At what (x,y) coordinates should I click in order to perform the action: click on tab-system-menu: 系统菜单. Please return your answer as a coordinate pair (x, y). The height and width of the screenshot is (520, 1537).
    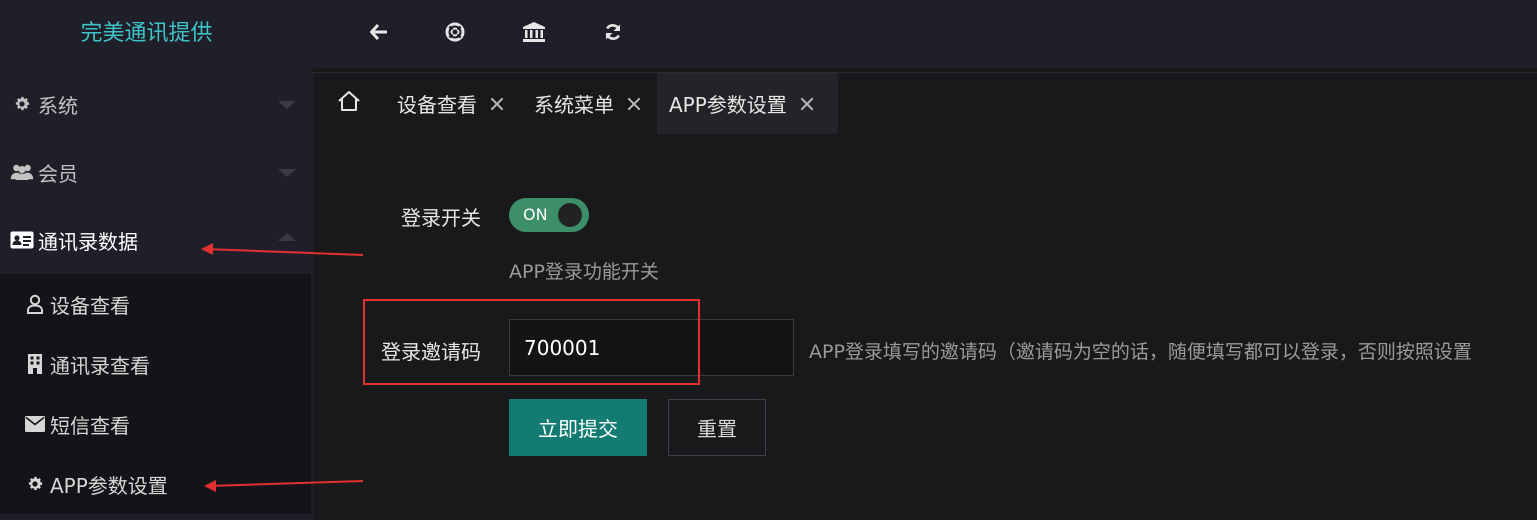
    Looking at the image, I should click on (588, 103).